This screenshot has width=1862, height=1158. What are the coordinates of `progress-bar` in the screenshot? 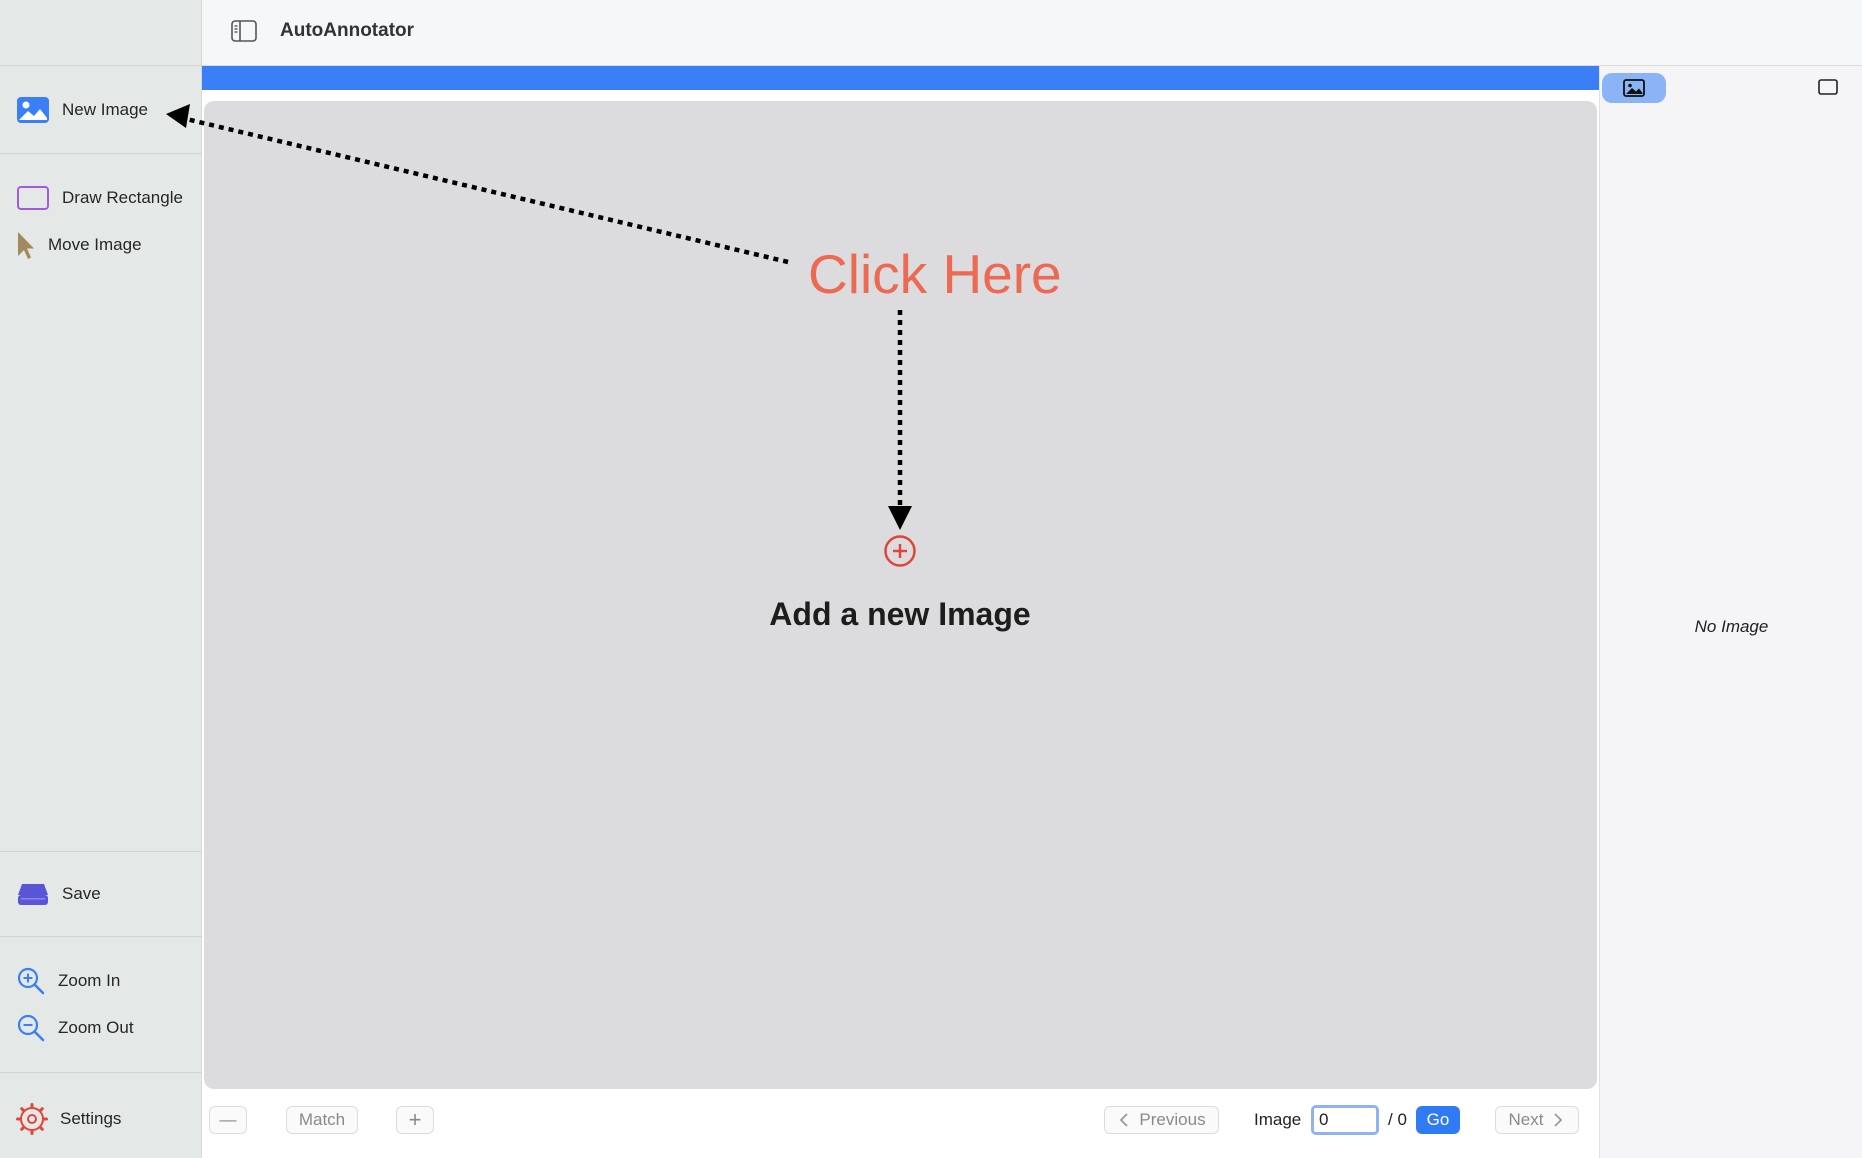 It's located at (900, 78).